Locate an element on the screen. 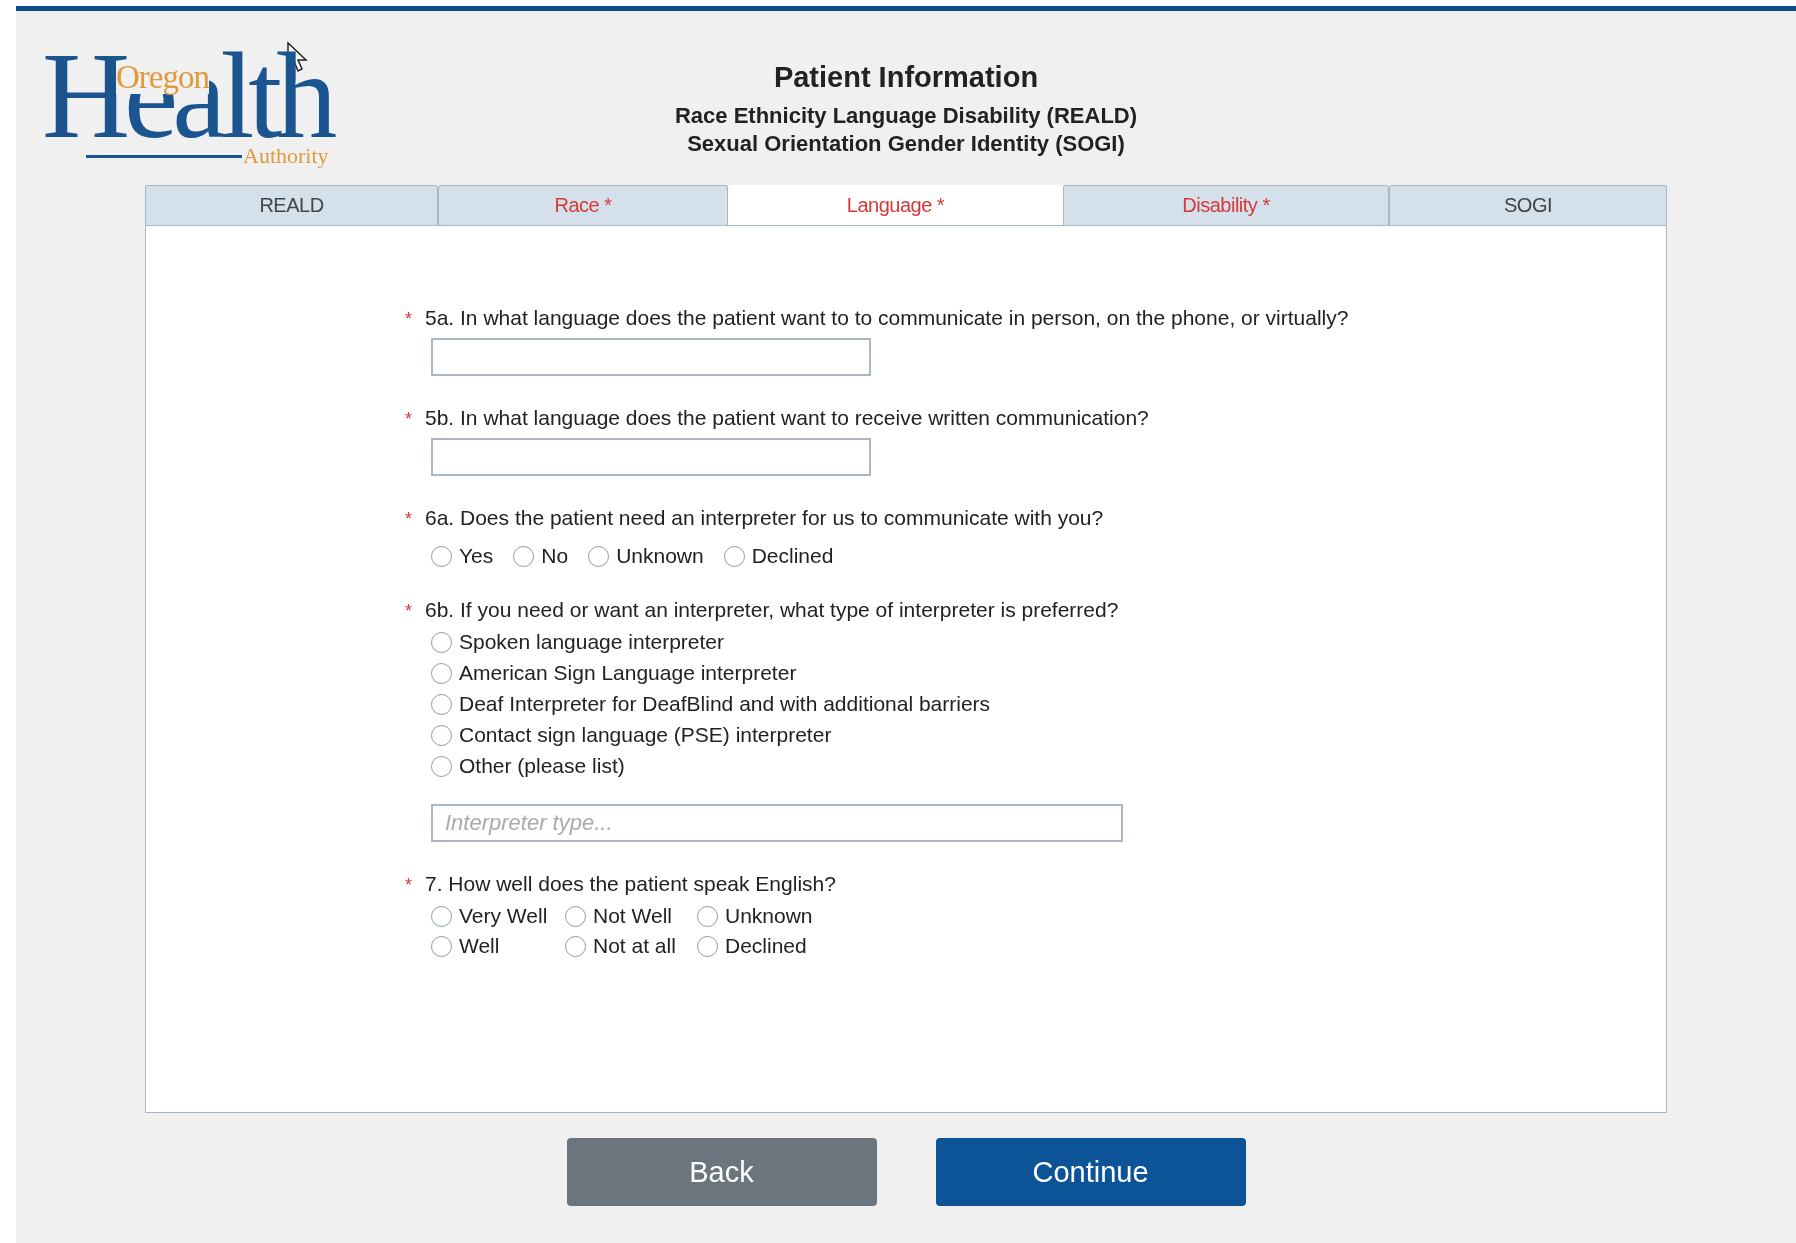 This screenshot has height=1243, width=1796. page-subtitle: Sexual Orientation Gender Identity (SOGI) is located at coordinates (906, 144).